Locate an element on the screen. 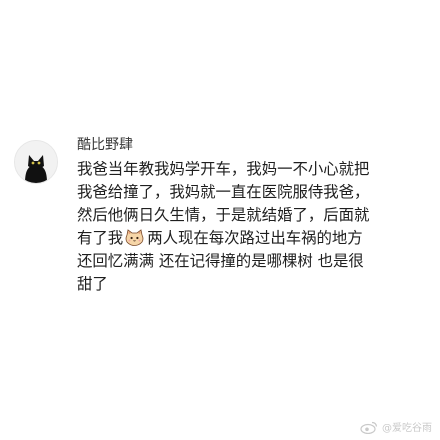  comment-line: 甜了 is located at coordinates (92, 284).